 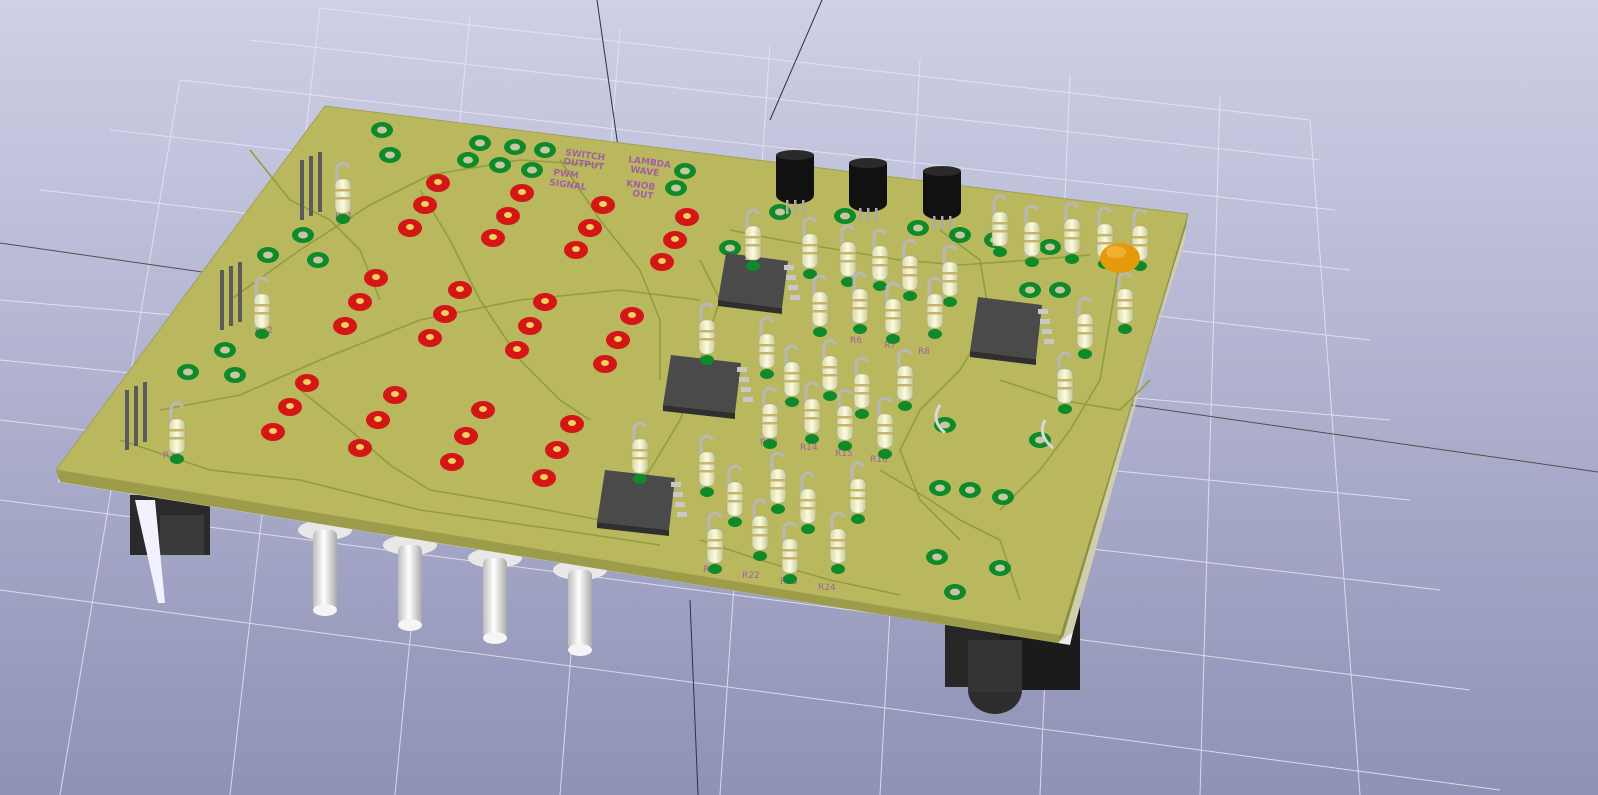 What do you see at coordinates (856, 341) in the screenshot?
I see `ref-r6: R6` at bounding box center [856, 341].